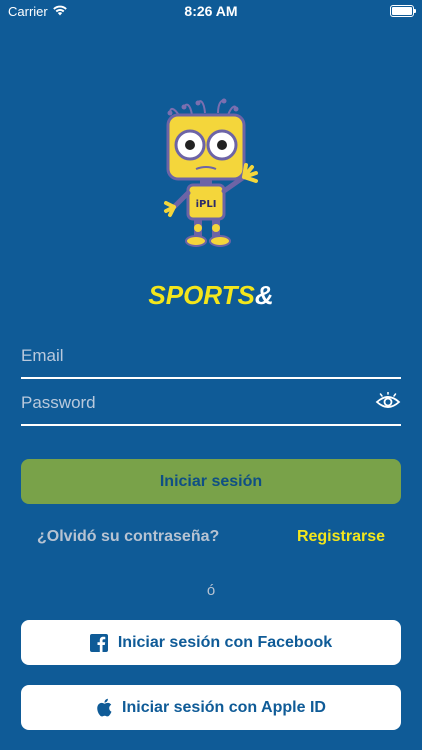 The width and height of the screenshot is (422, 750). I want to click on facebook-login-label: Iniciar sesión con Facebook, so click(225, 642).